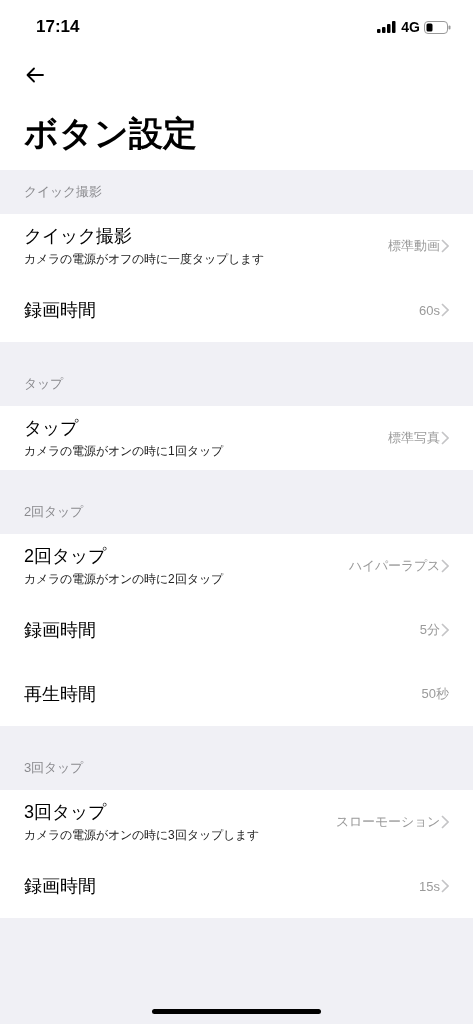  Describe the element at coordinates (236, 438) in the screenshot. I see `settings-row: タップ カメラの電源がオンの時に1回タップ 標準写真` at that location.